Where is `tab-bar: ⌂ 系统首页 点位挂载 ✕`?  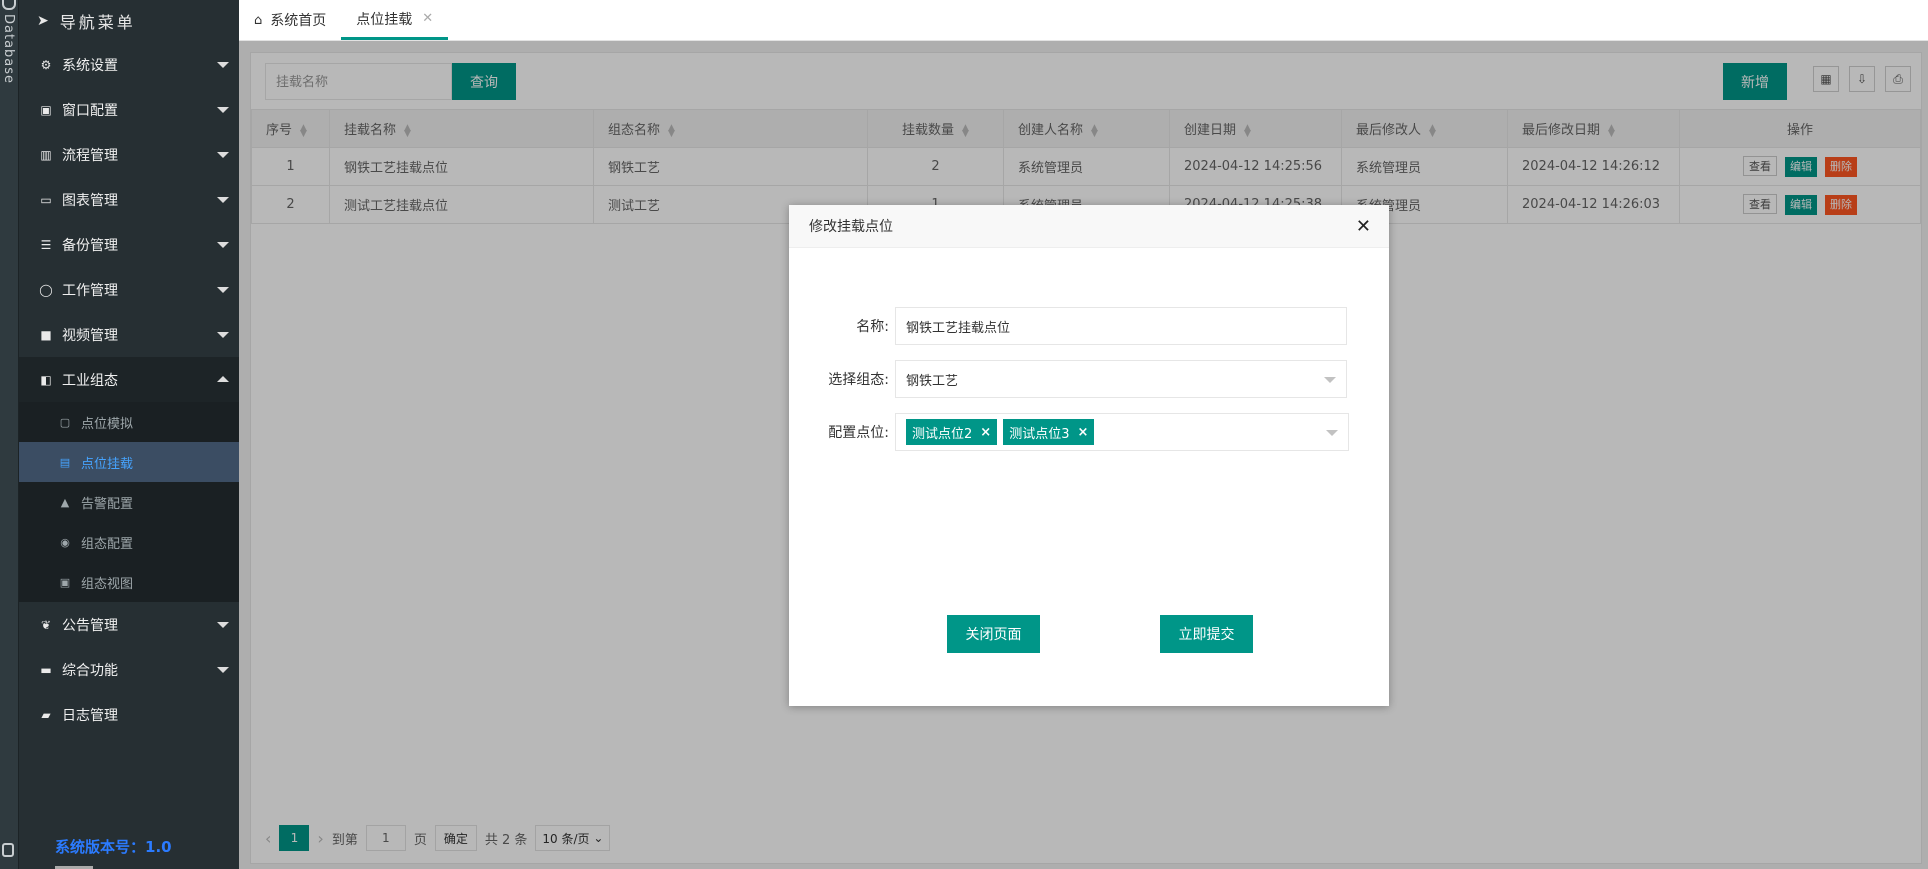 tab-bar: ⌂ 系统首页 点位挂载 ✕ is located at coordinates (1083, 20).